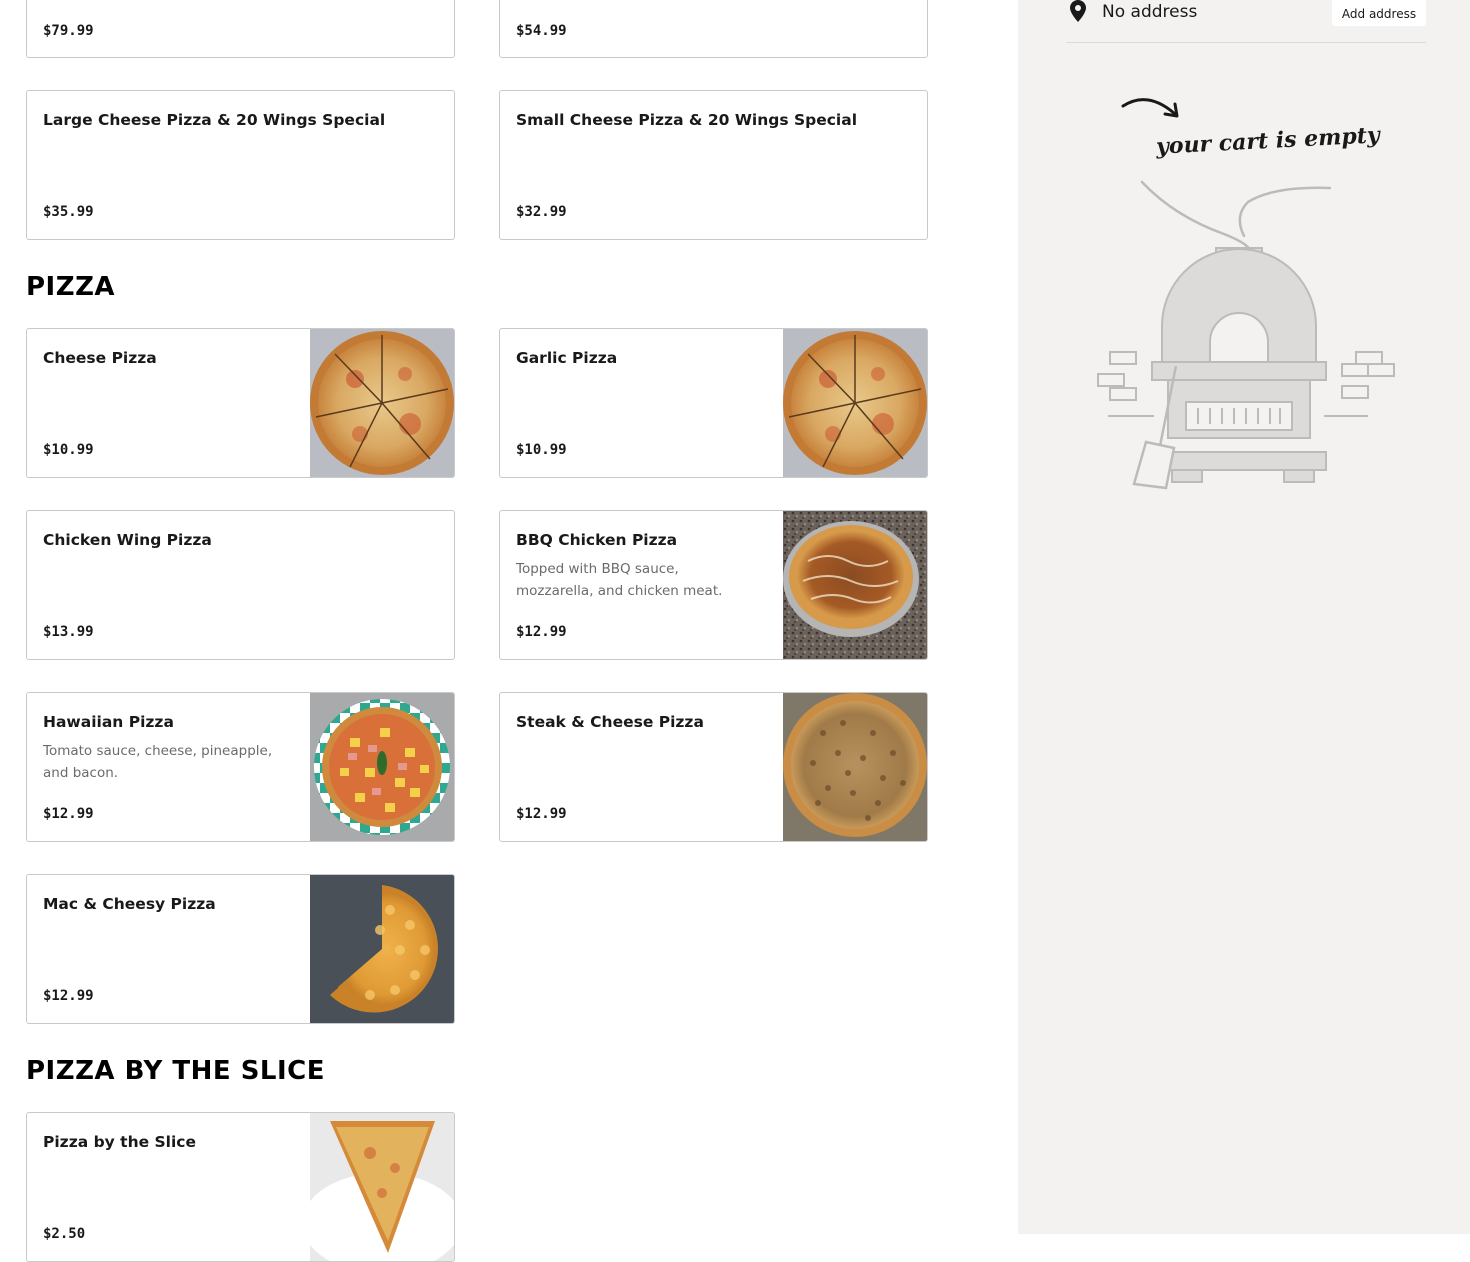 The width and height of the screenshot is (1470, 1262). Describe the element at coordinates (687, 120) in the screenshot. I see `menu-item-name: Small Cheese Pizza & 20 Wings Special` at that location.